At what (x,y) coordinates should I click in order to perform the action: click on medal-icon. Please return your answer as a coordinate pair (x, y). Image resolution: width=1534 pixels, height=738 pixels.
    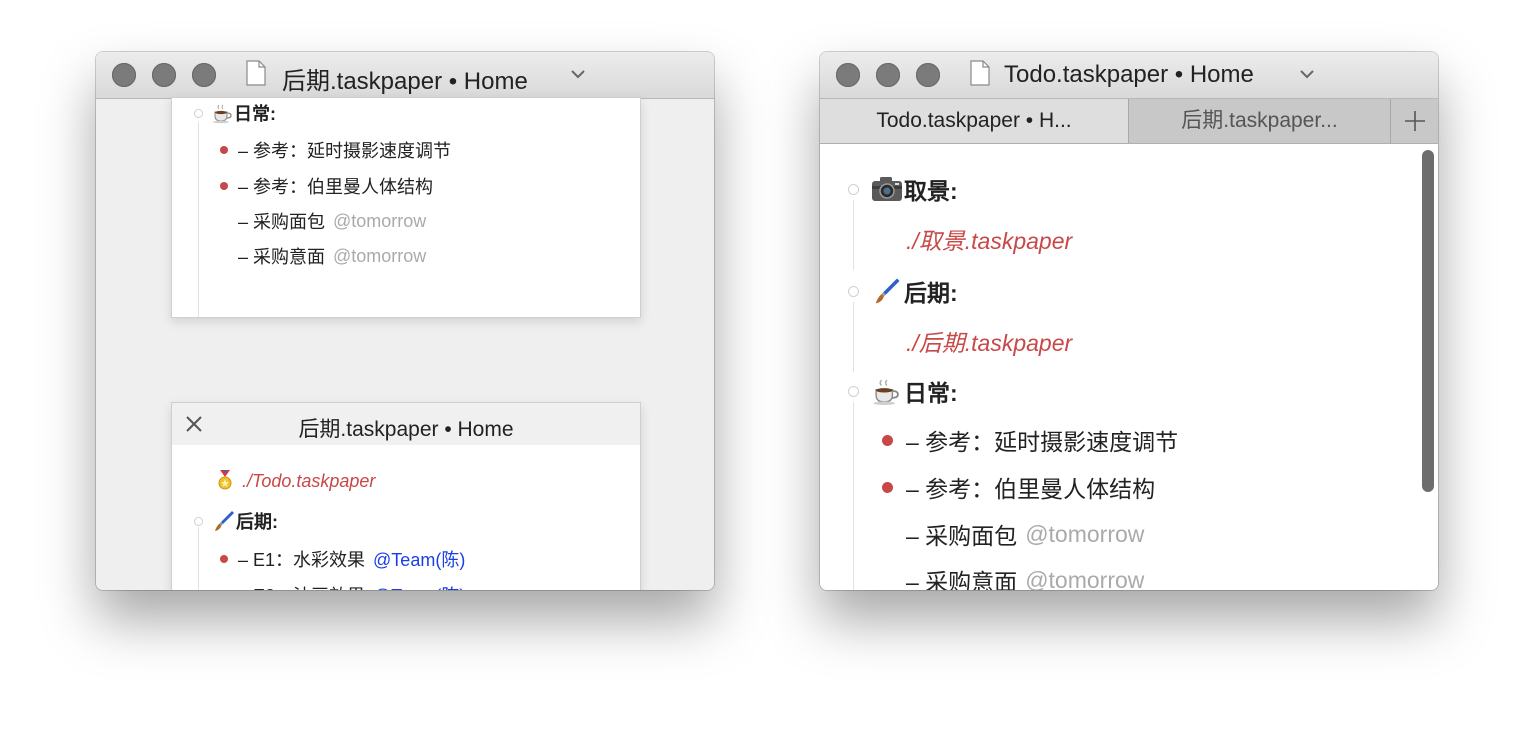
    Looking at the image, I should click on (225, 480).